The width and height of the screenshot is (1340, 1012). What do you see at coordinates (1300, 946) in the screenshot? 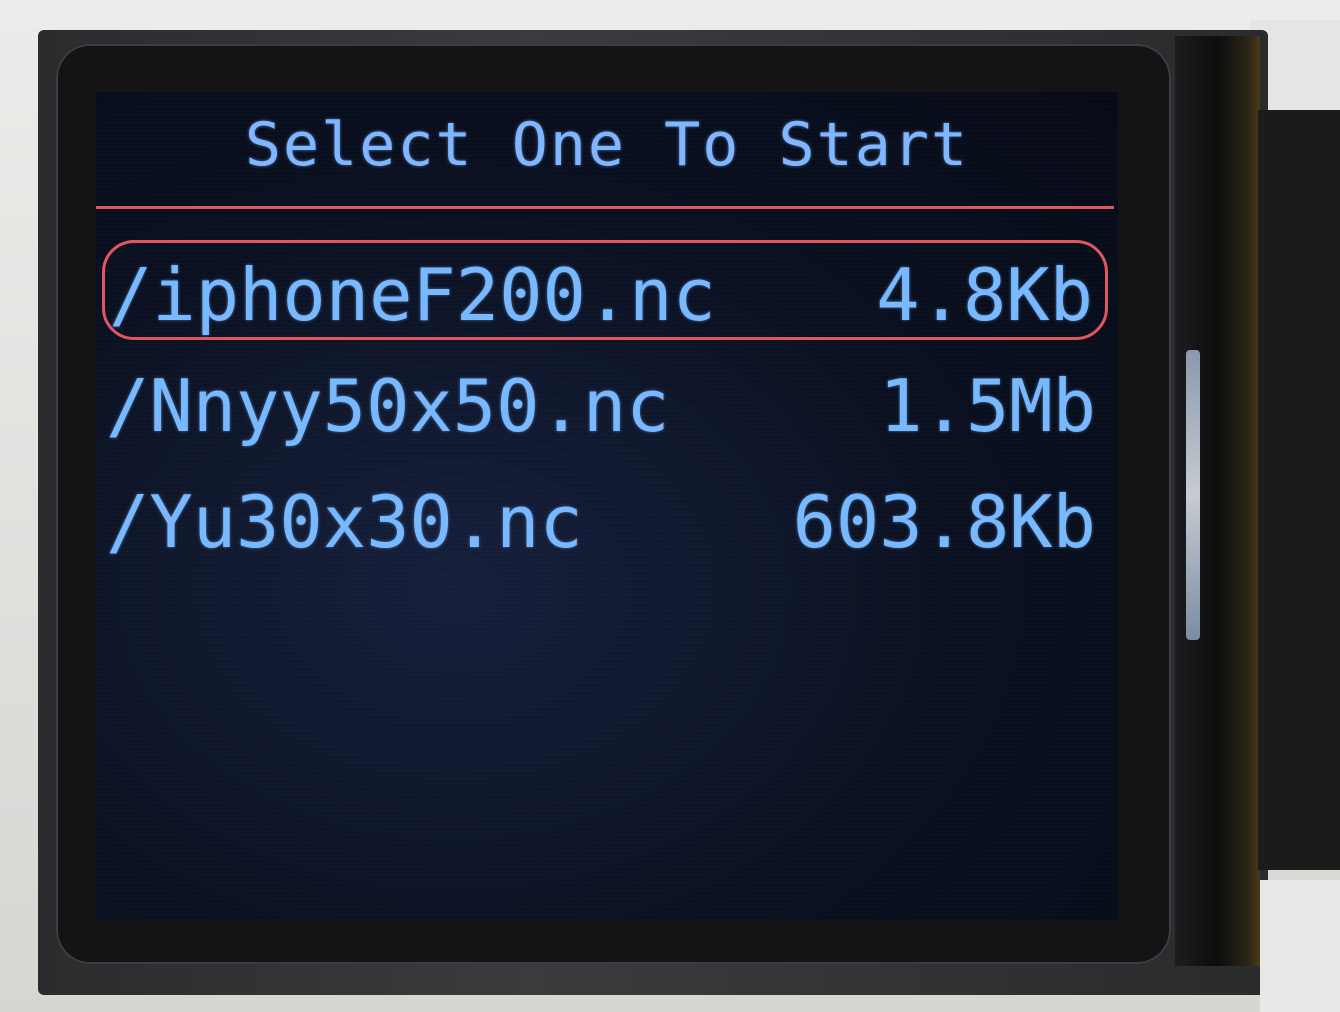
I see `case-corner-bottom` at bounding box center [1300, 946].